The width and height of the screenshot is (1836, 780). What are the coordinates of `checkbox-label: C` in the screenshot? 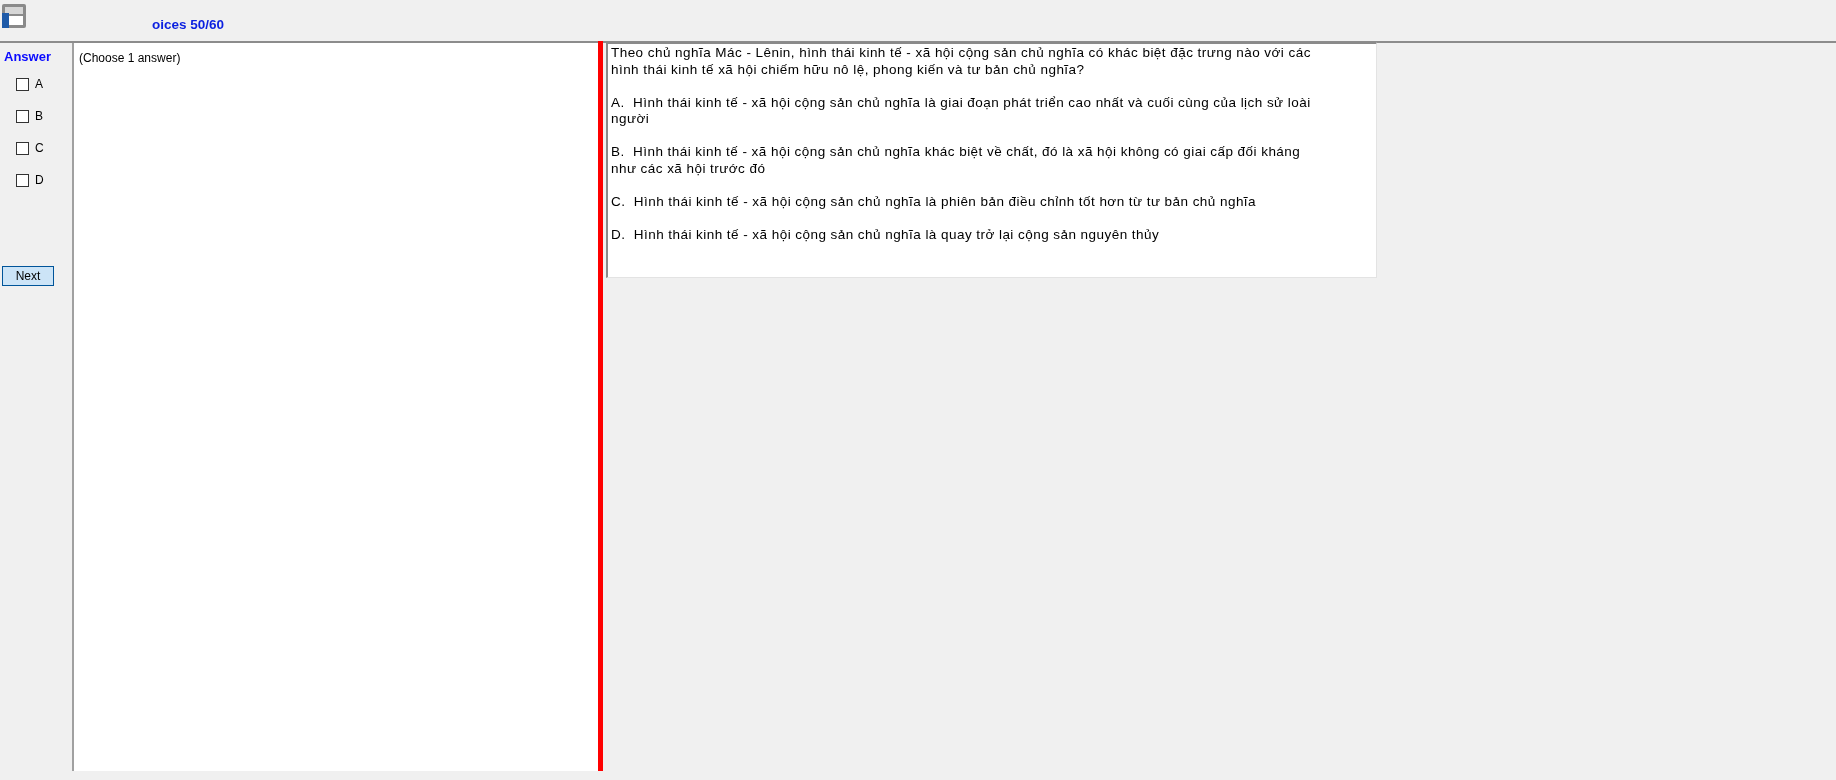 It's located at (39, 148).